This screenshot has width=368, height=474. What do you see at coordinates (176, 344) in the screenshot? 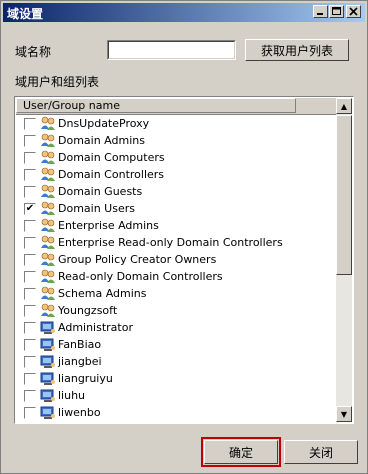
I see `list-item: FanBiao` at bounding box center [176, 344].